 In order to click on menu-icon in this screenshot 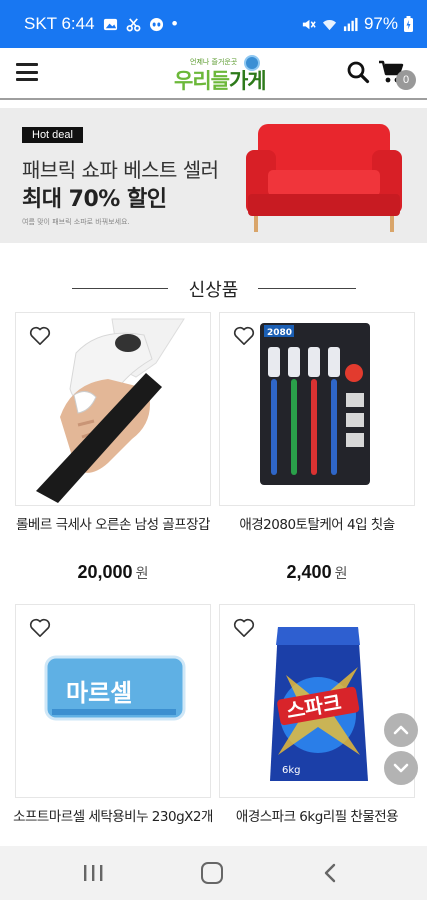, I will do `click(27, 72)`.